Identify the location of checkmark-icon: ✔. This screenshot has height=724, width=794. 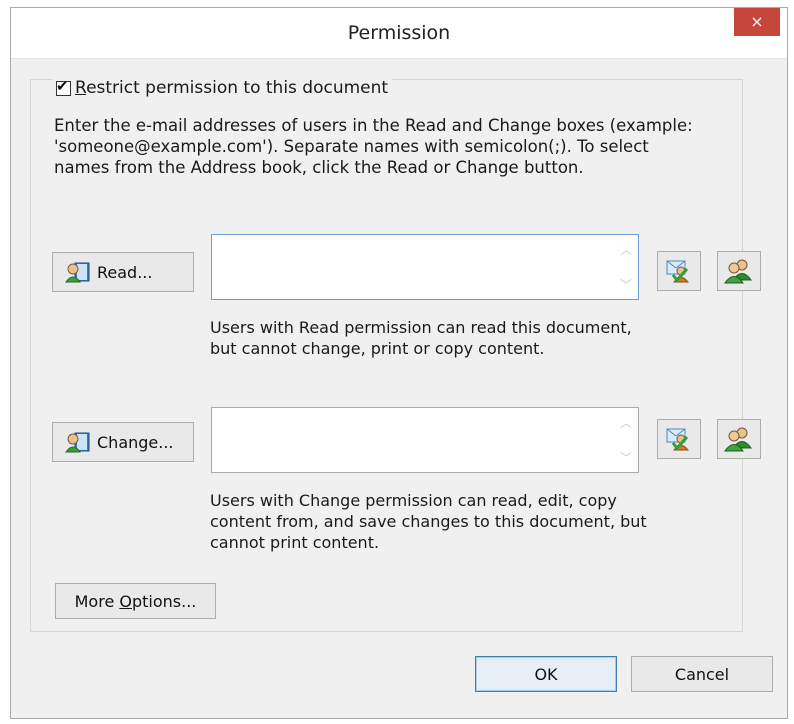
(62, 85).